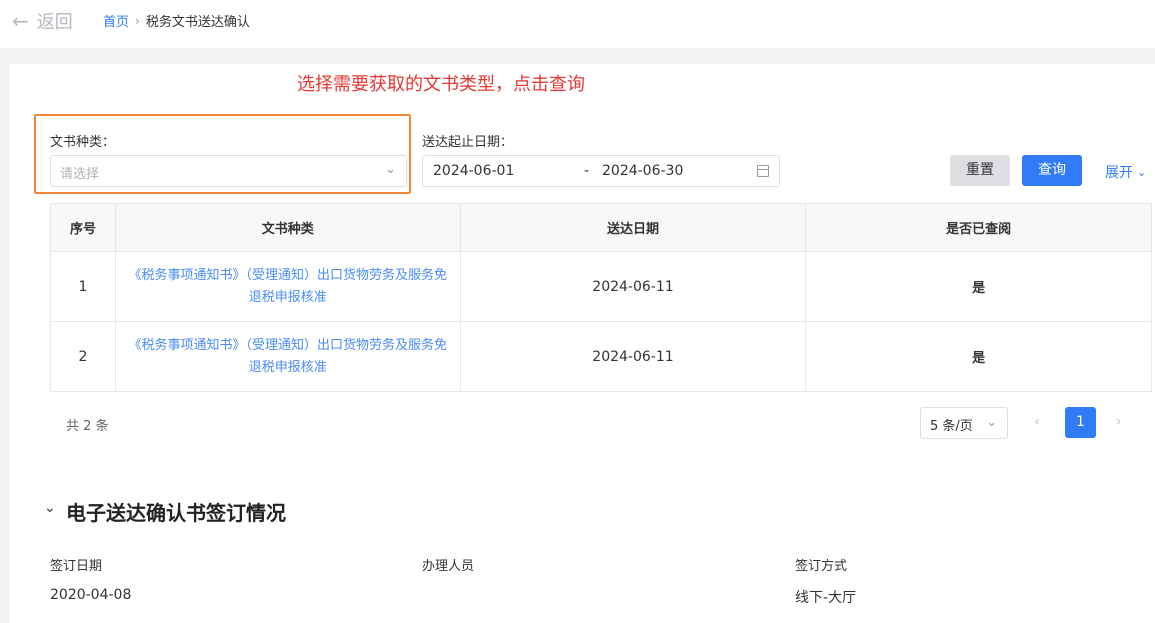 The image size is (1155, 623). Describe the element at coordinates (978, 227) in the screenshot. I see `header-read: 是否已查阅` at that location.